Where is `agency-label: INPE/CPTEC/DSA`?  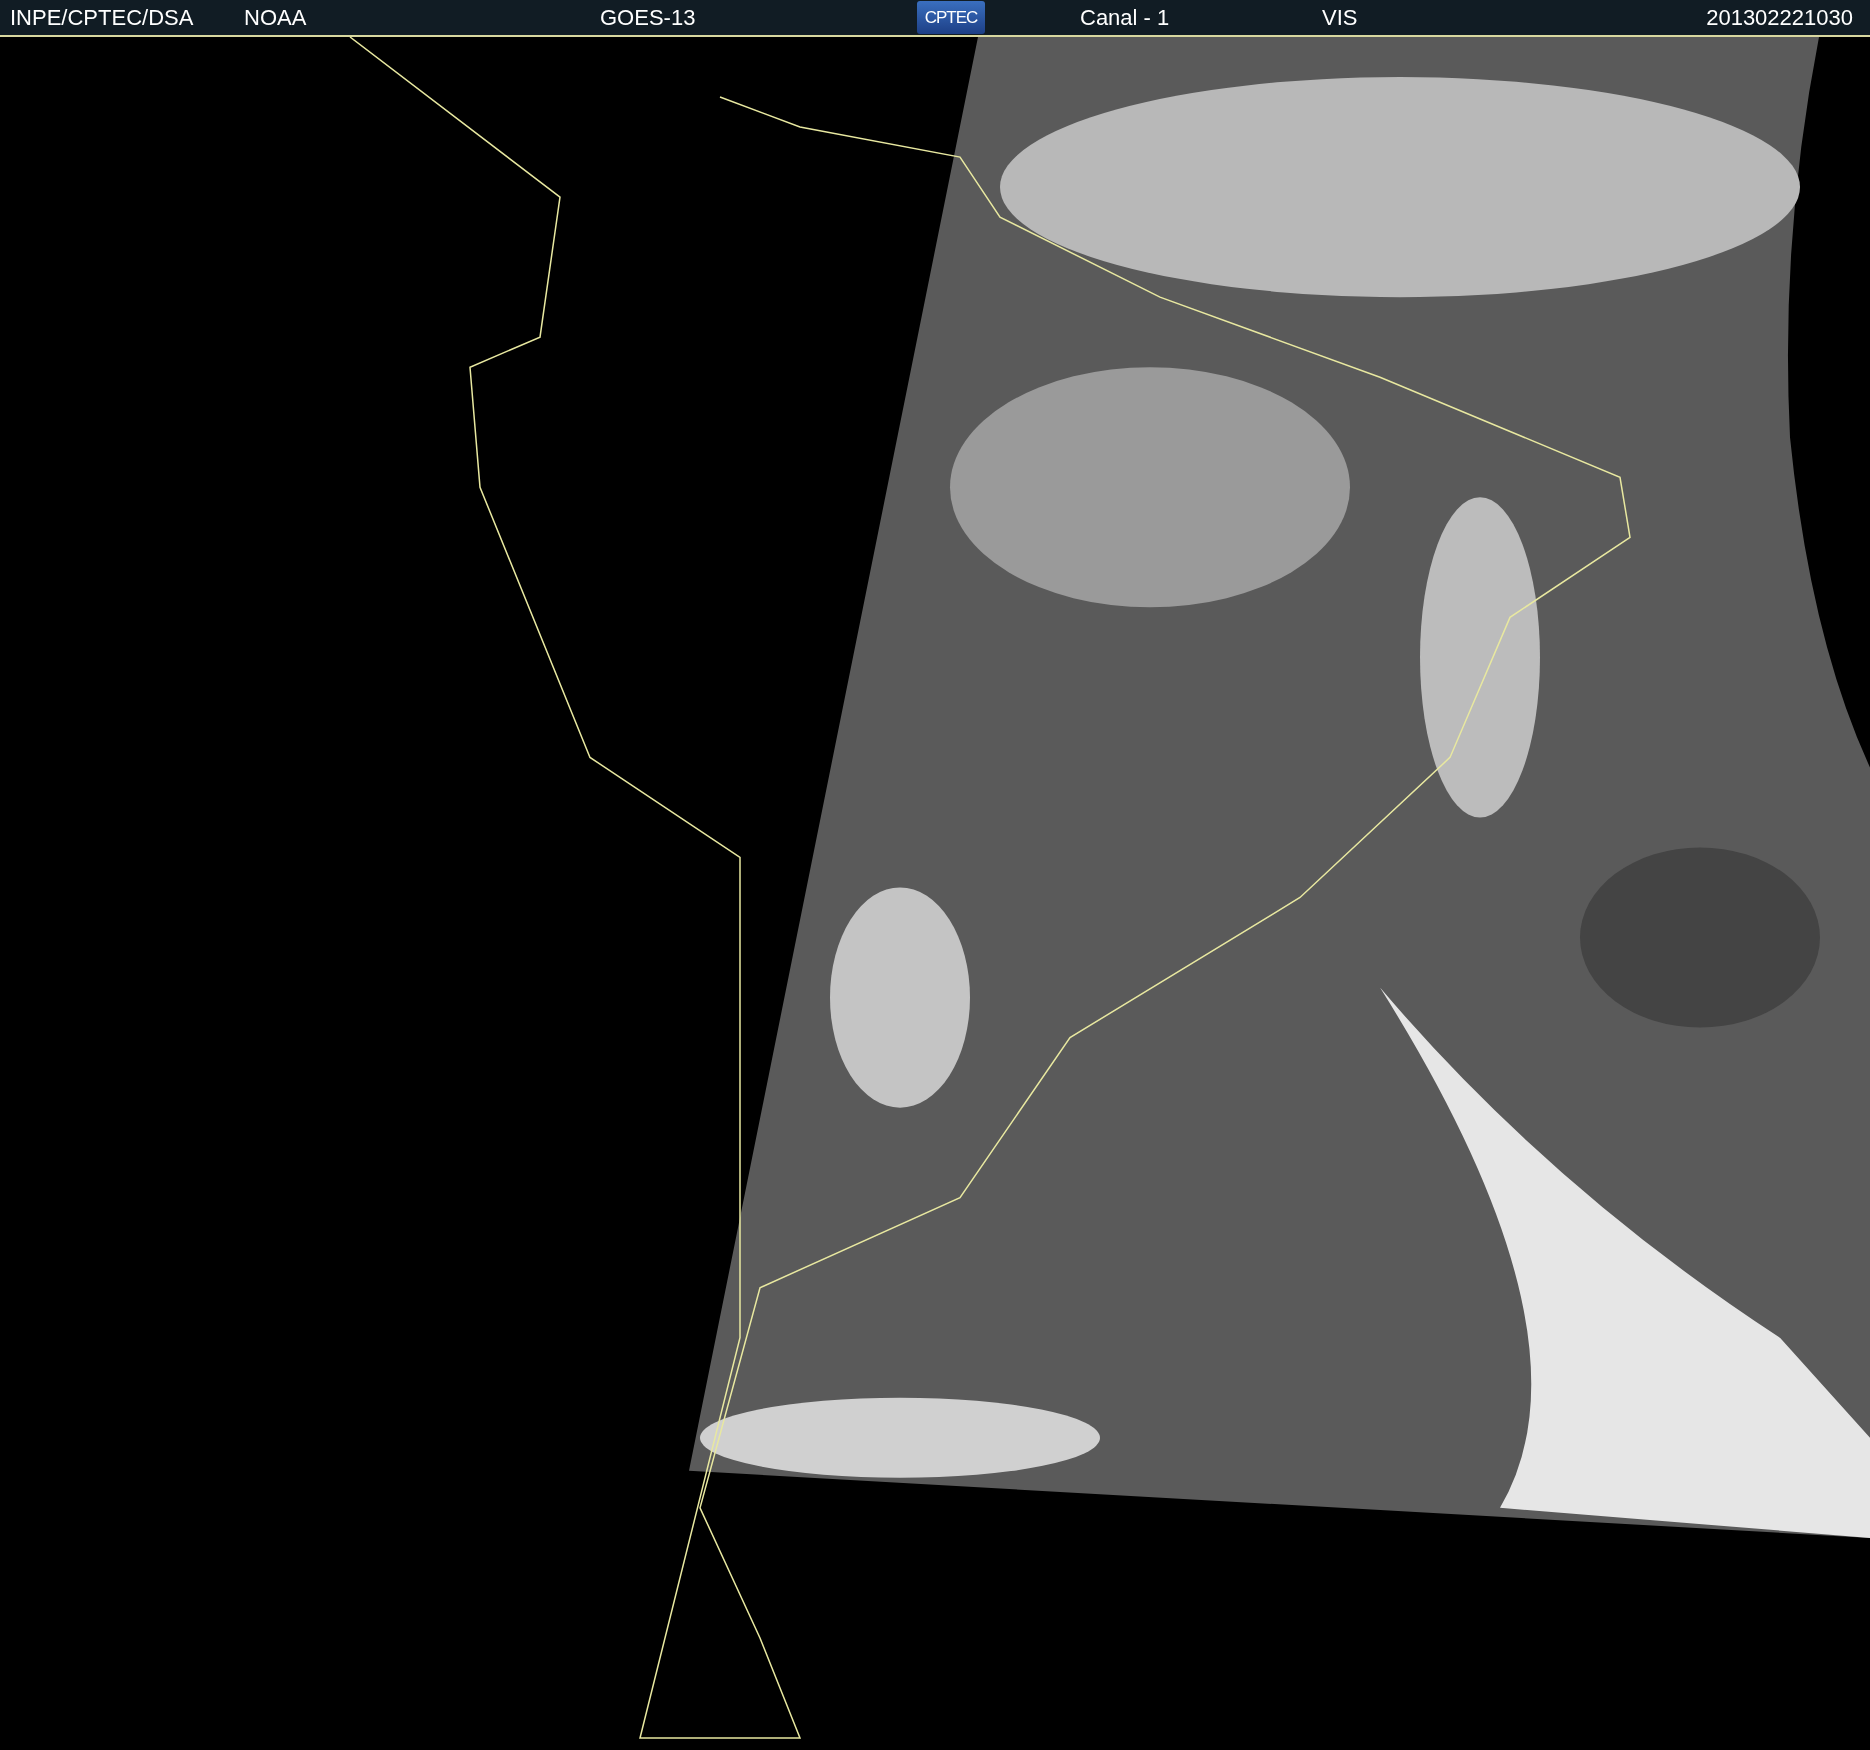 agency-label: INPE/CPTEC/DSA is located at coordinates (102, 17).